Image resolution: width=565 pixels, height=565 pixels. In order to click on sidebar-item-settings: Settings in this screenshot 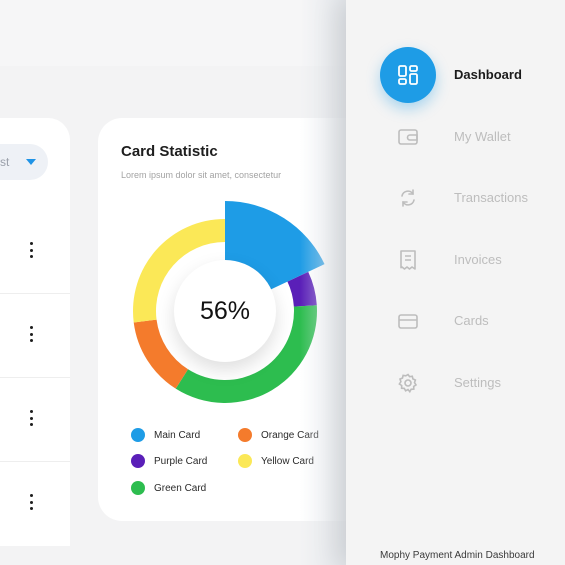, I will do `click(455, 383)`.